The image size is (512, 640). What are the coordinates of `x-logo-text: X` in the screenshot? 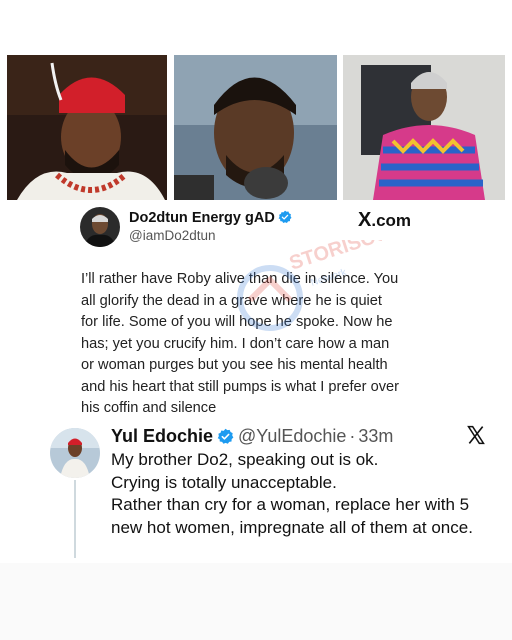 It's located at (365, 220).